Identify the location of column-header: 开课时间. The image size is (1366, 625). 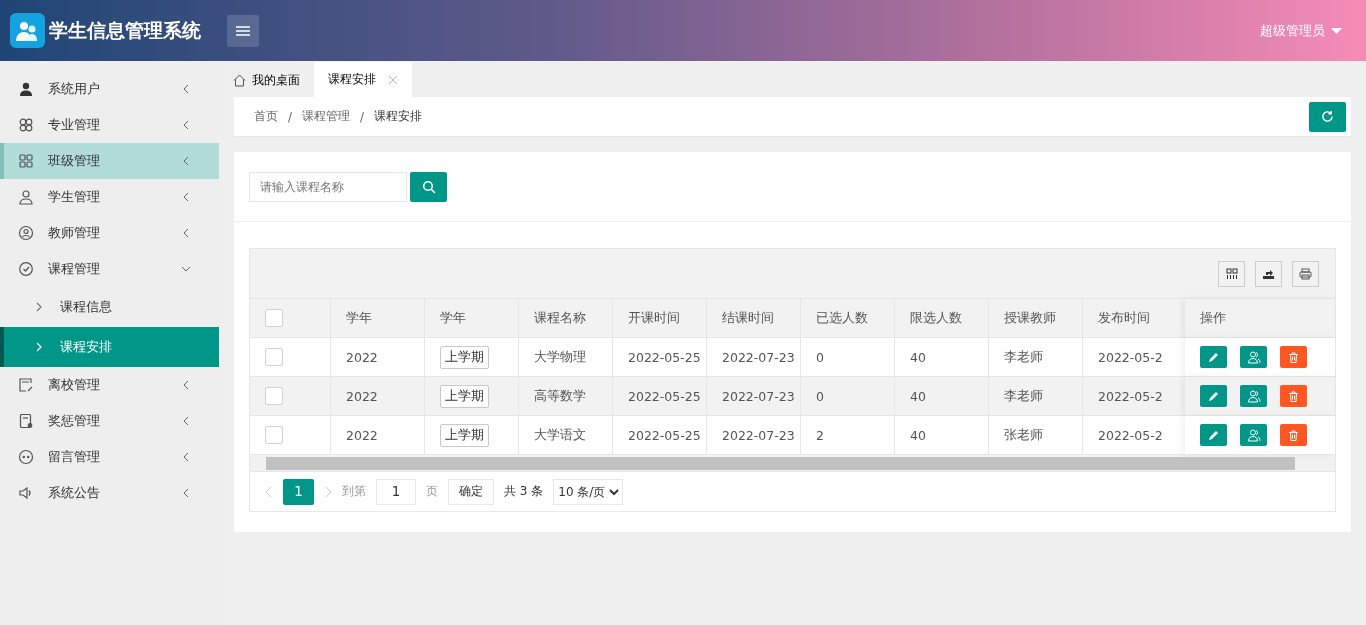
(654, 318).